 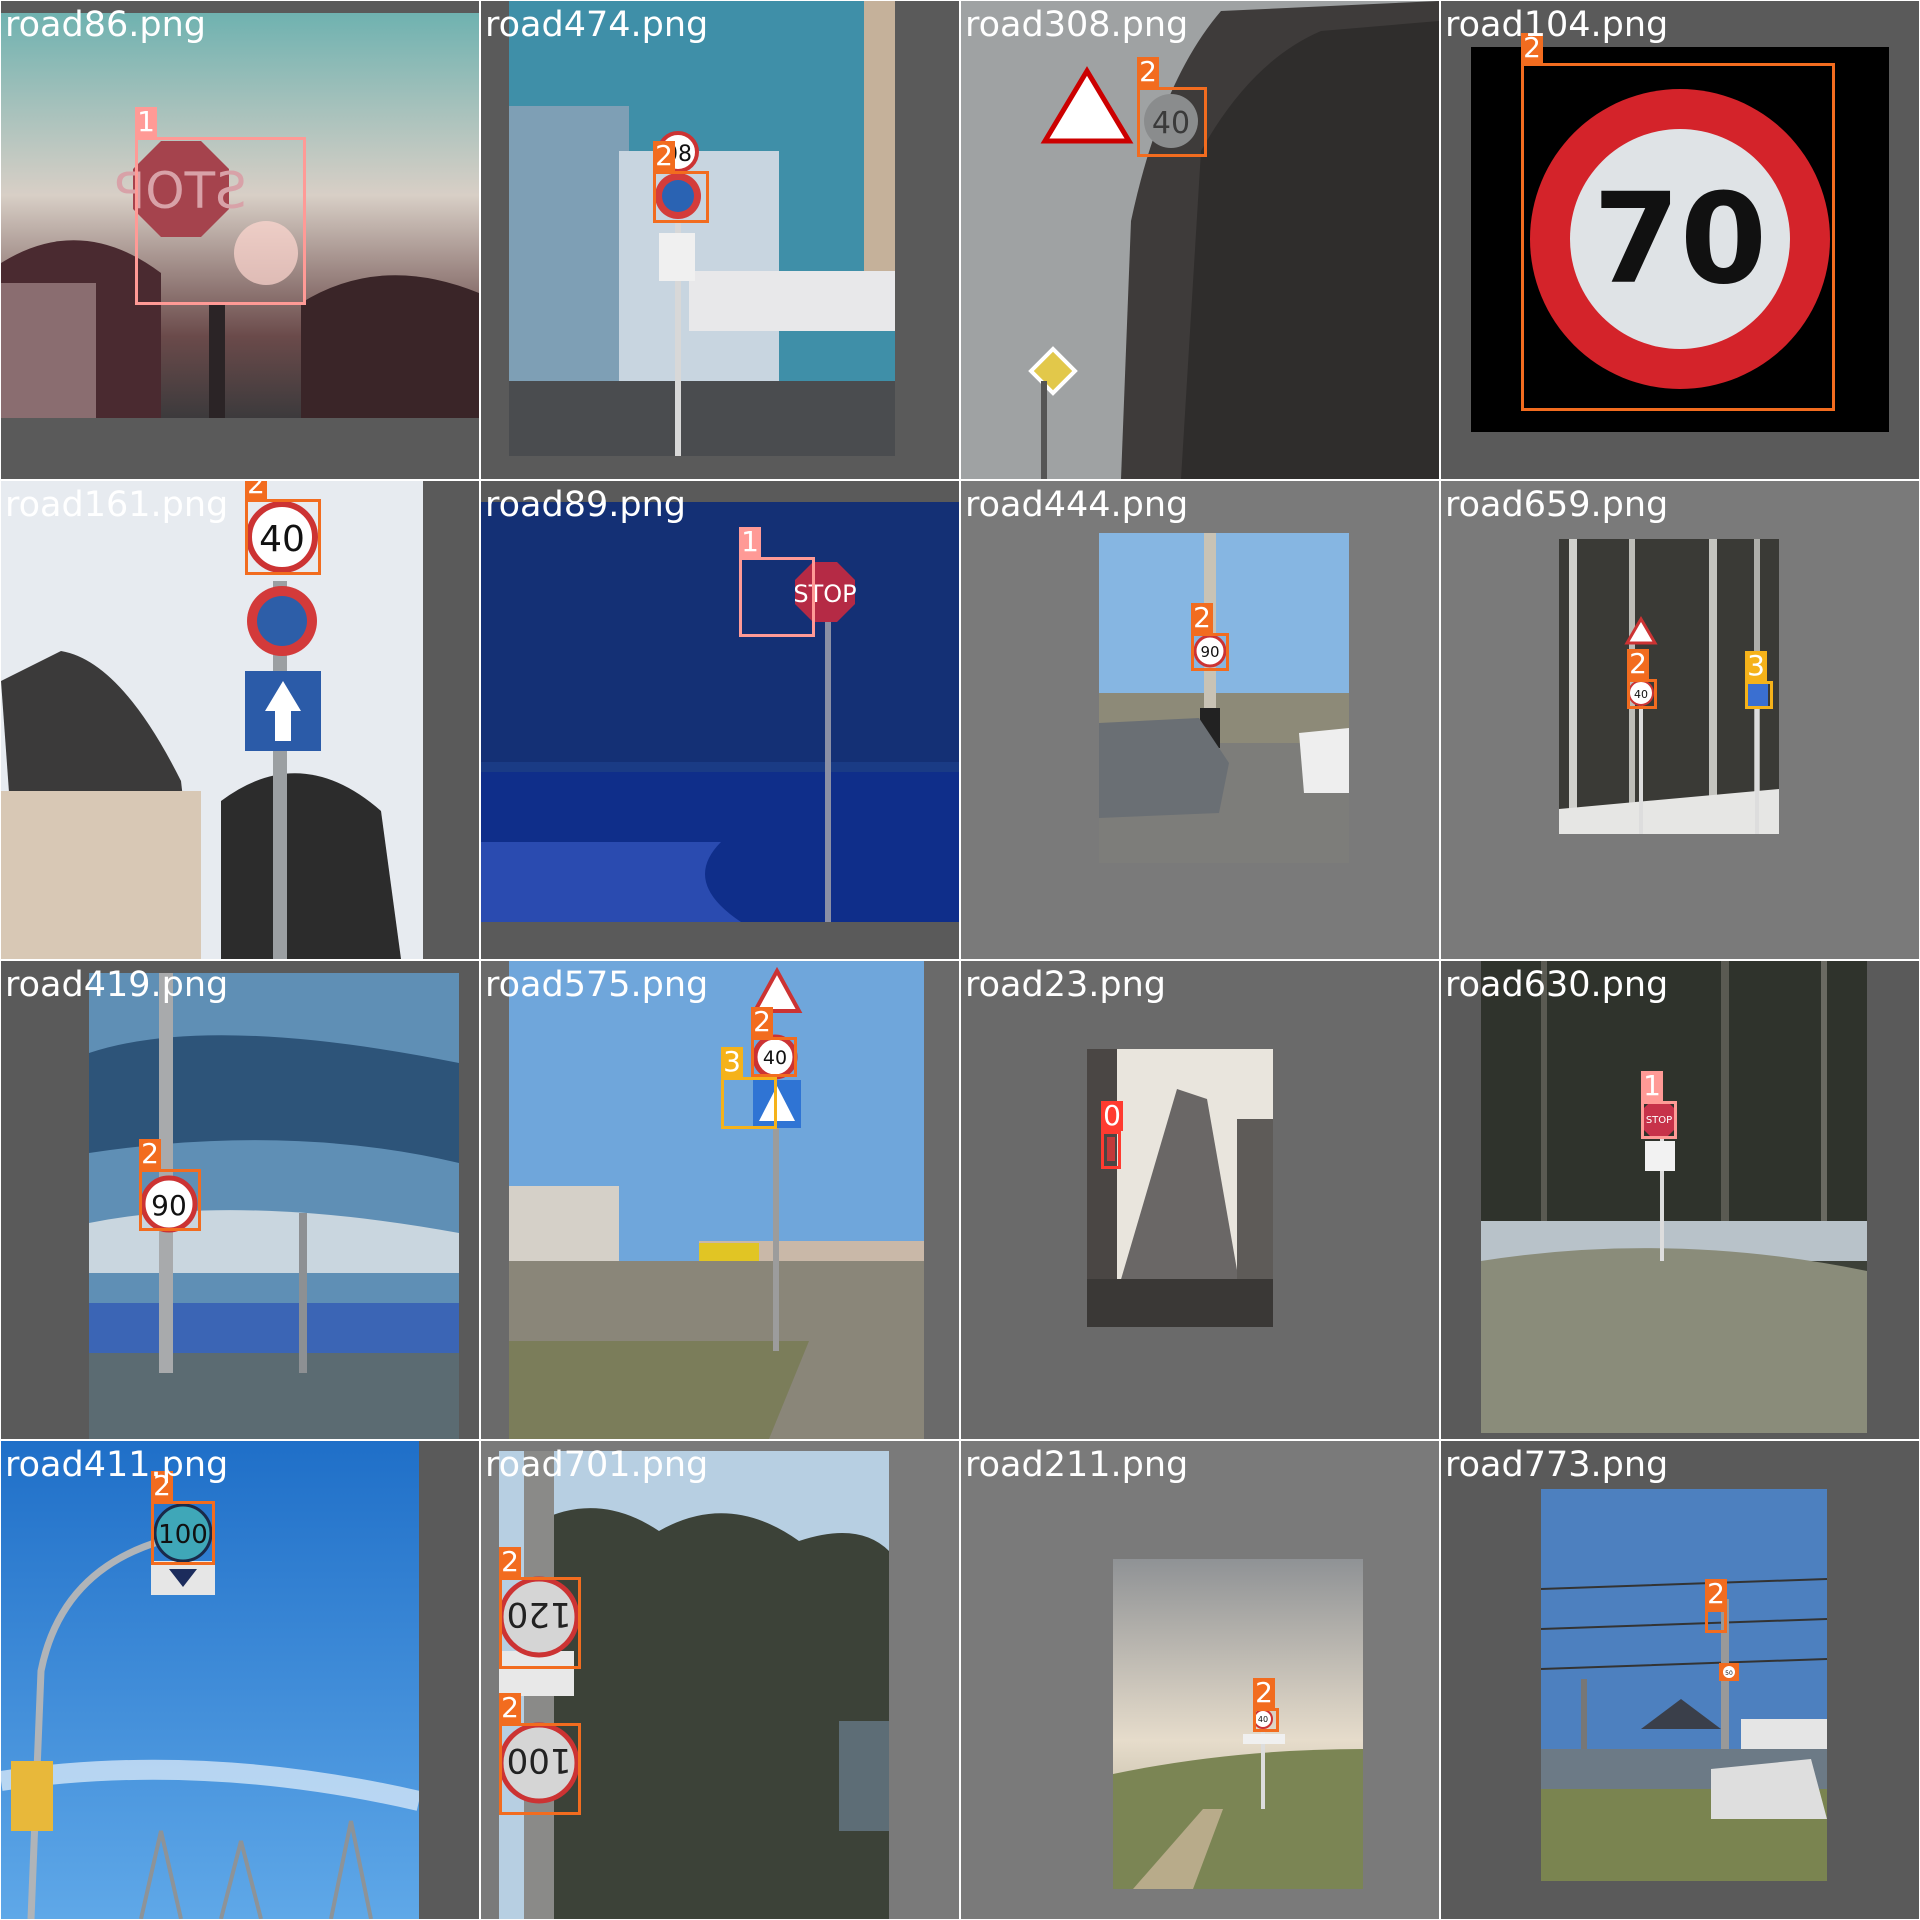 What do you see at coordinates (1557, 505) in the screenshot?
I see `image-filename: road659.png` at bounding box center [1557, 505].